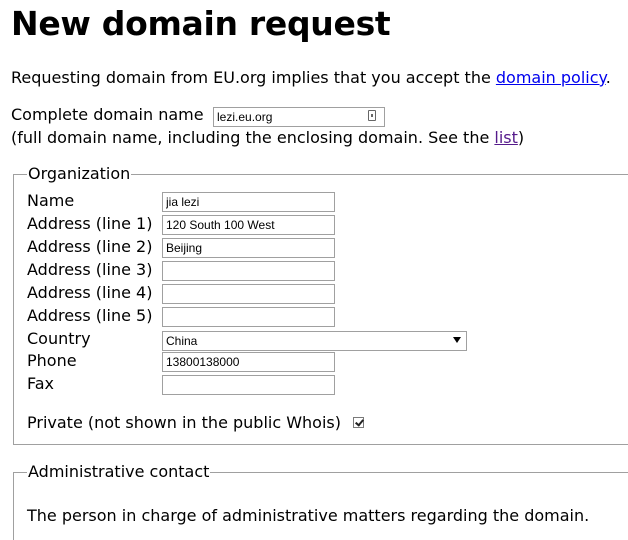  I want to click on domain-name-input, so click(299, 117).